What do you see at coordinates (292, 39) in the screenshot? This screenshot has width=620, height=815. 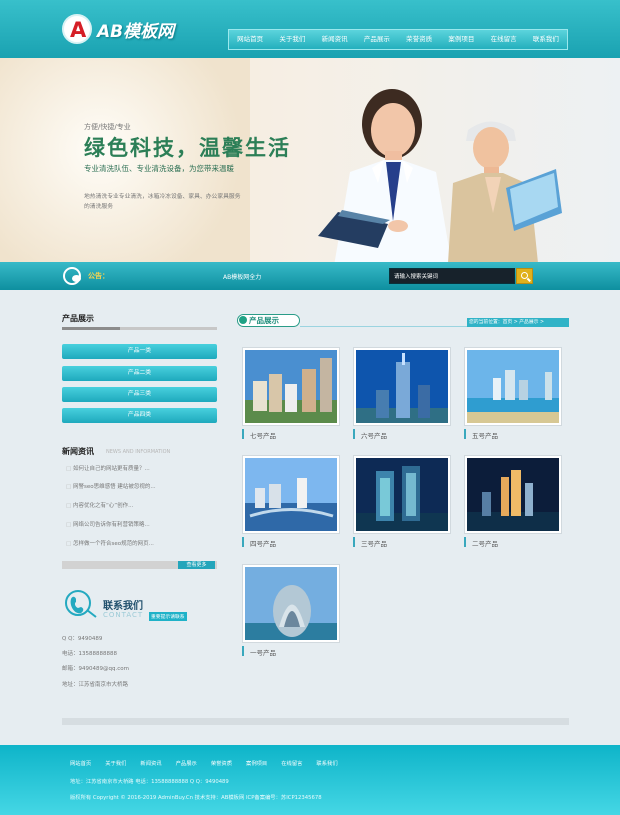 I see `nav-about: 关于我们` at bounding box center [292, 39].